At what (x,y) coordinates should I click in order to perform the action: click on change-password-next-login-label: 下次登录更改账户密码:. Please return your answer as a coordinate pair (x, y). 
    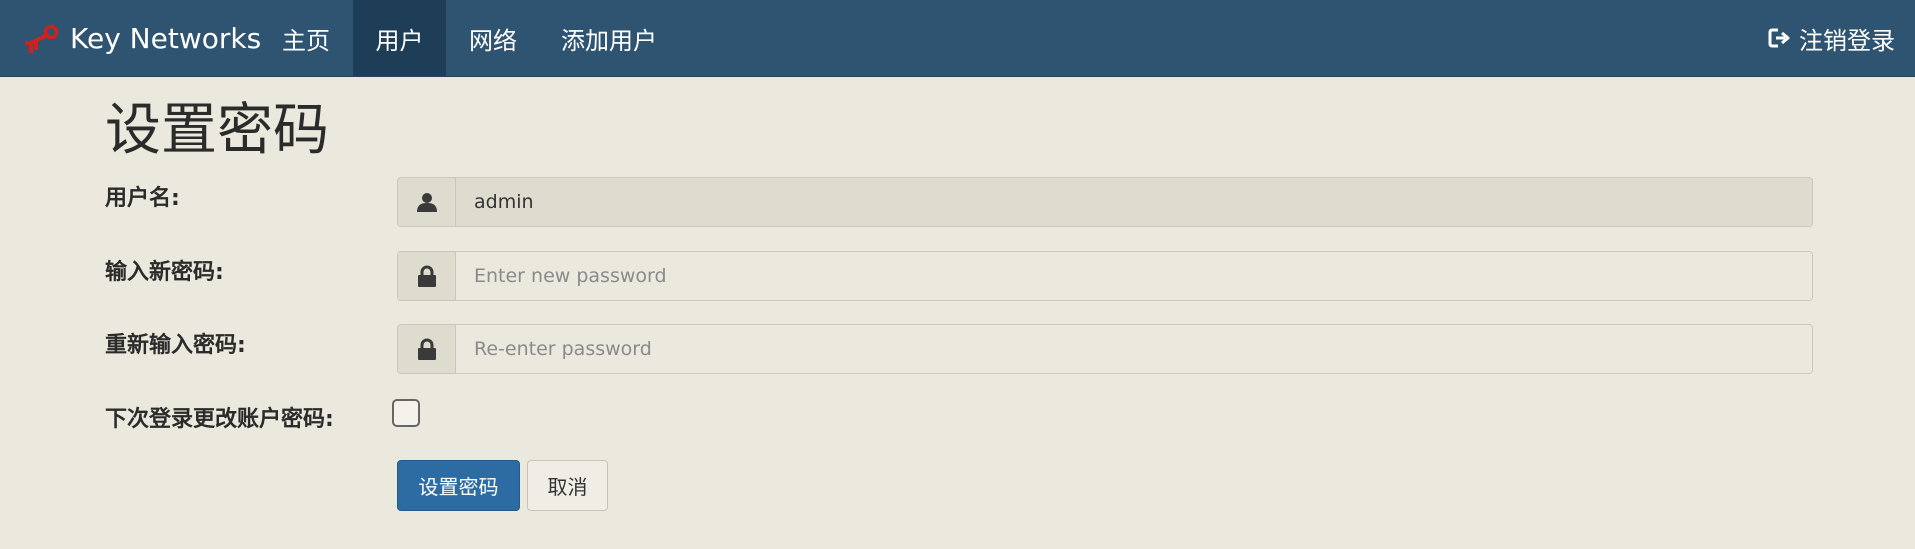
    Looking at the image, I should click on (219, 419).